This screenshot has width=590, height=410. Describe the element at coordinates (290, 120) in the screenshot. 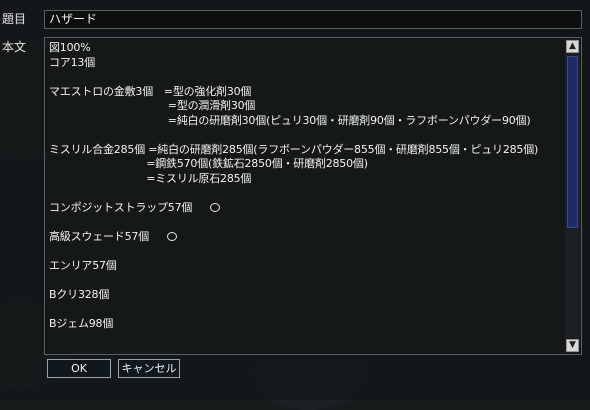

I see `body-line-text: =純白の研磨剤30個(ピュリ30個・研磨剤90個・ラフボーンパウダー90個)` at that location.